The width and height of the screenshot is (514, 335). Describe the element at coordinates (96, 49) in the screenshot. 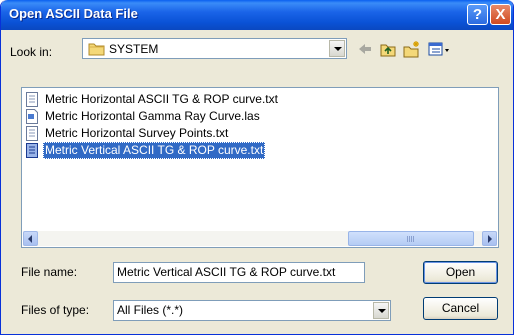

I see `folder-icon` at that location.